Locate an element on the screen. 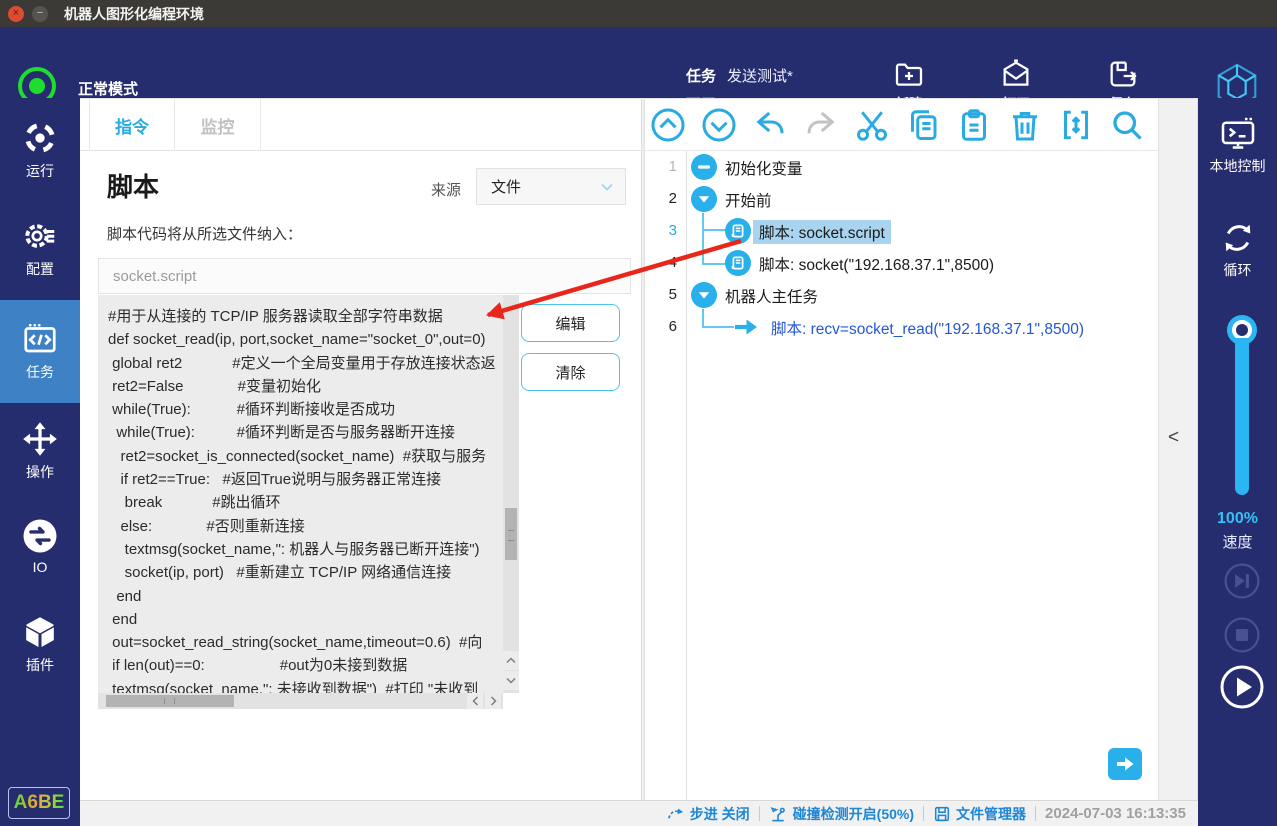 Image resolution: width=1277 pixels, height=826 pixels. search-button is located at coordinates (1127, 125).